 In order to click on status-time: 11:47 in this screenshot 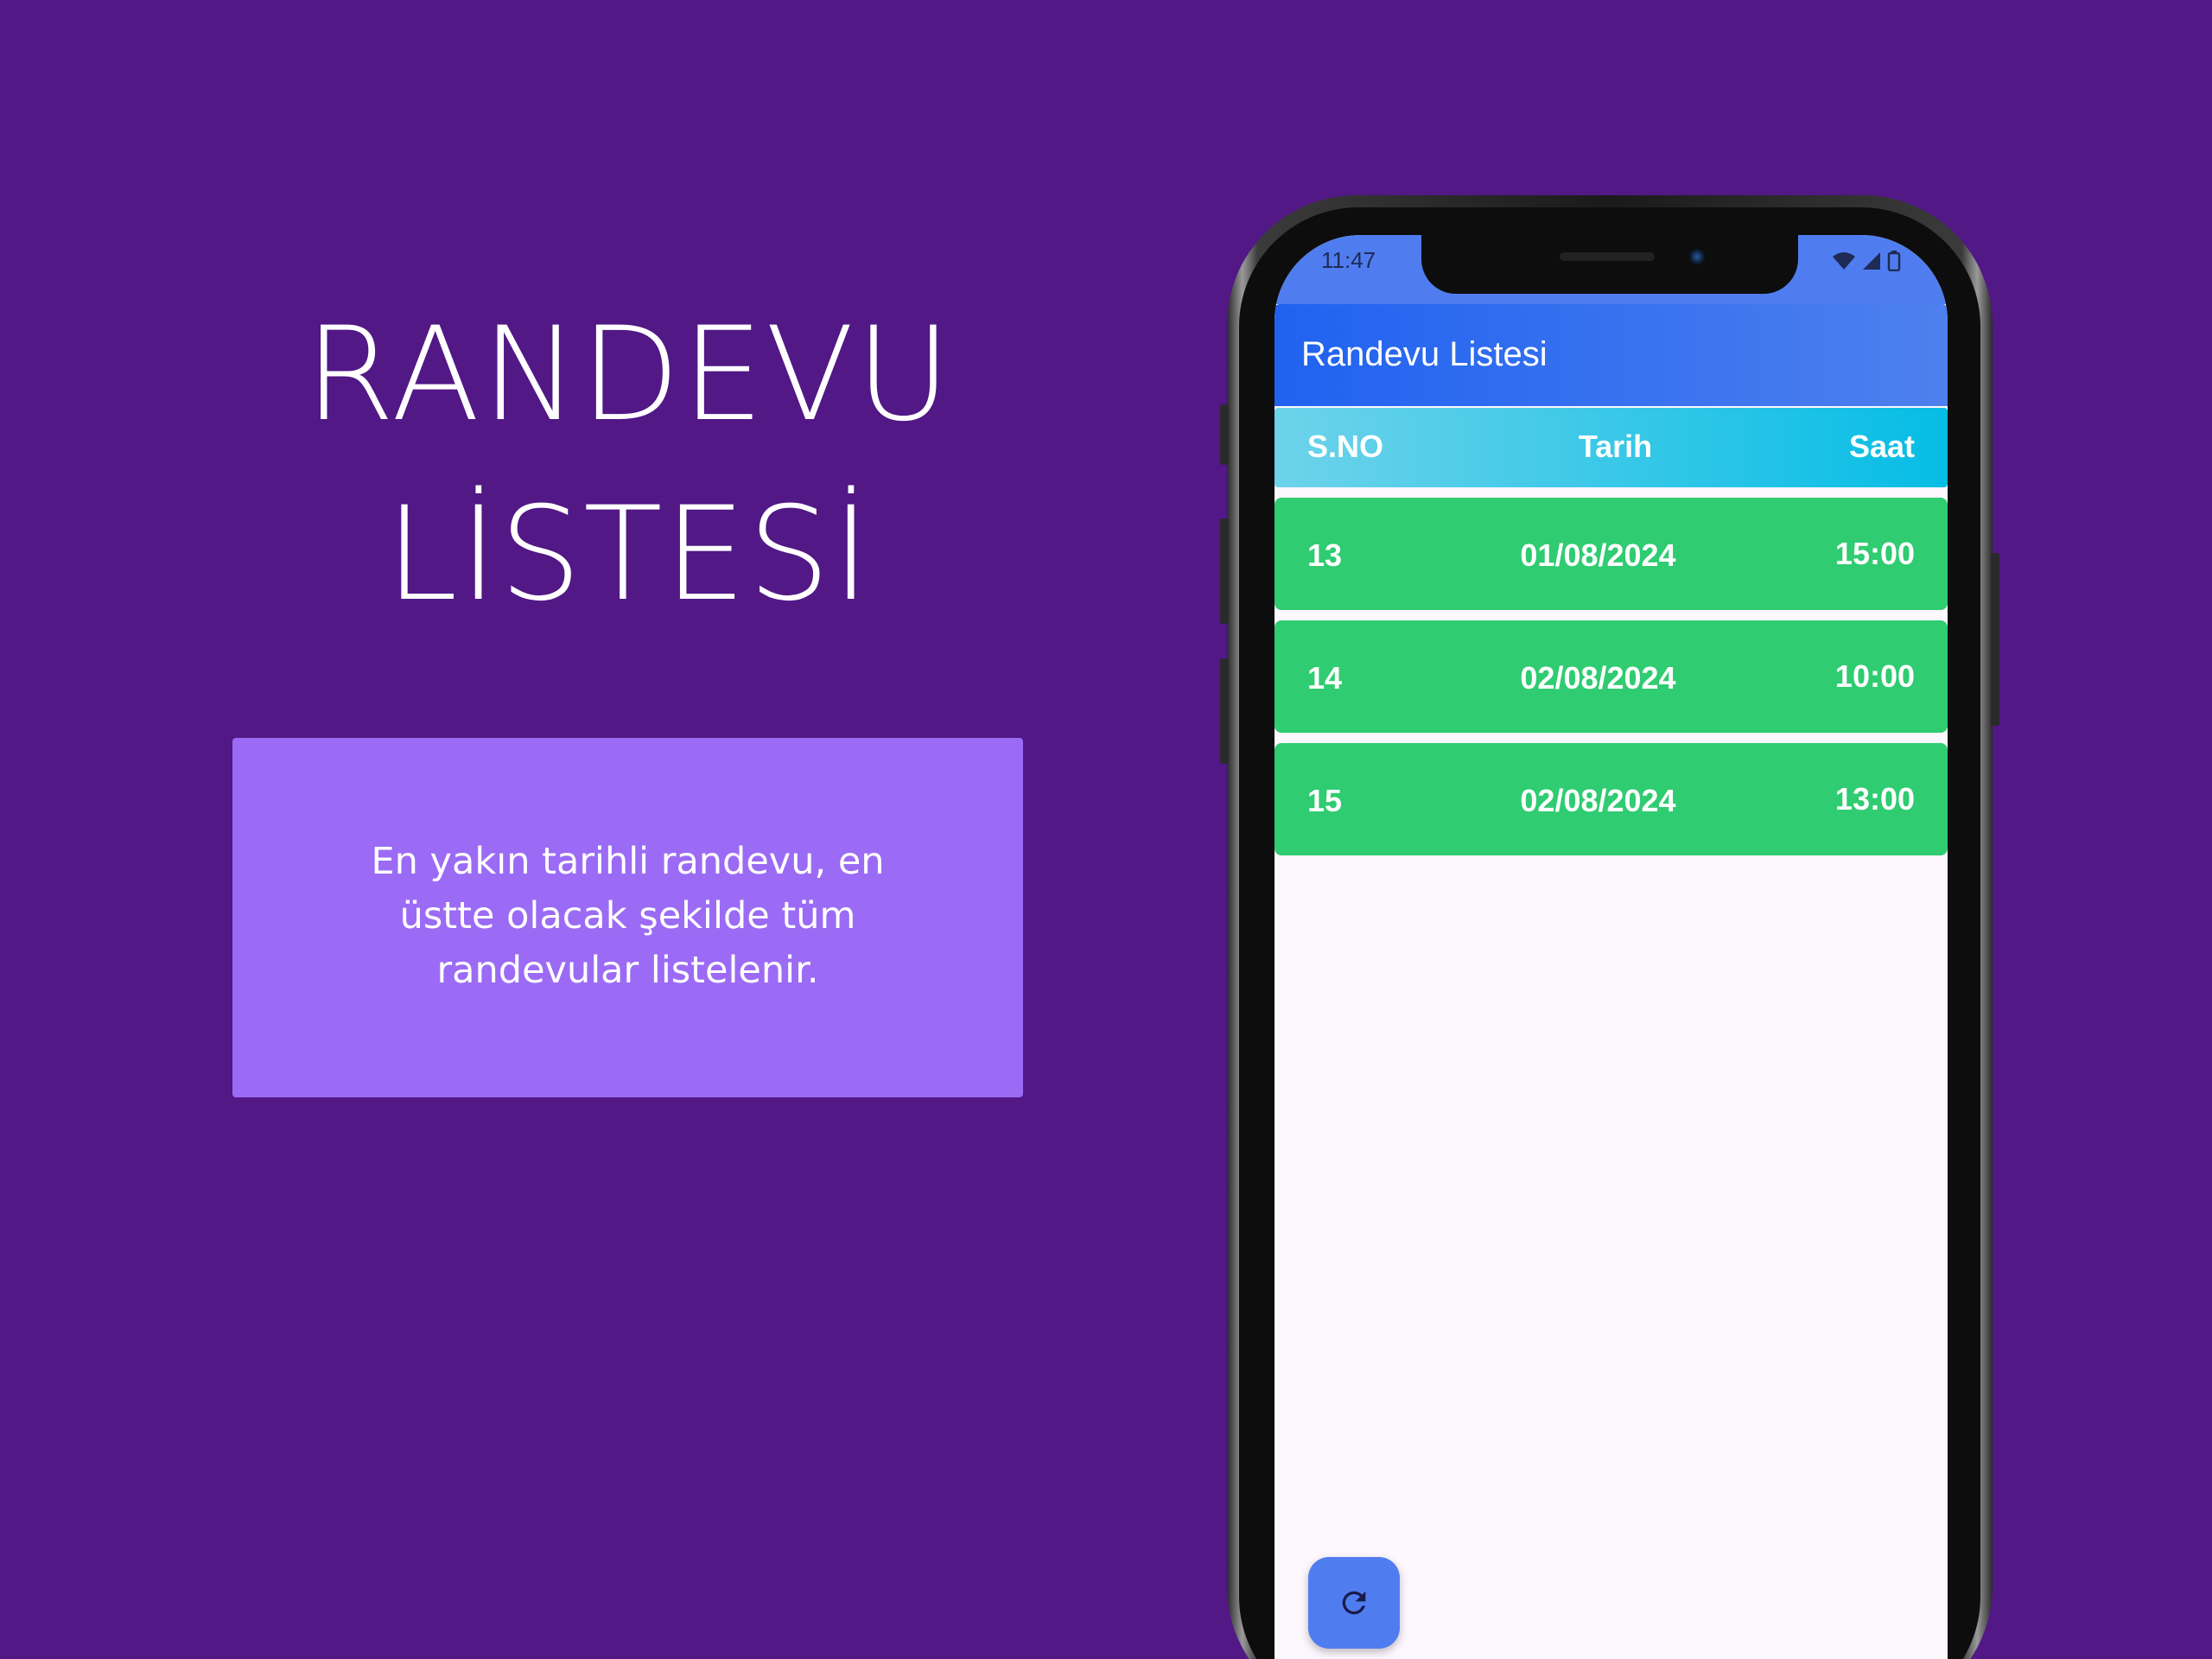, I will do `click(1348, 260)`.